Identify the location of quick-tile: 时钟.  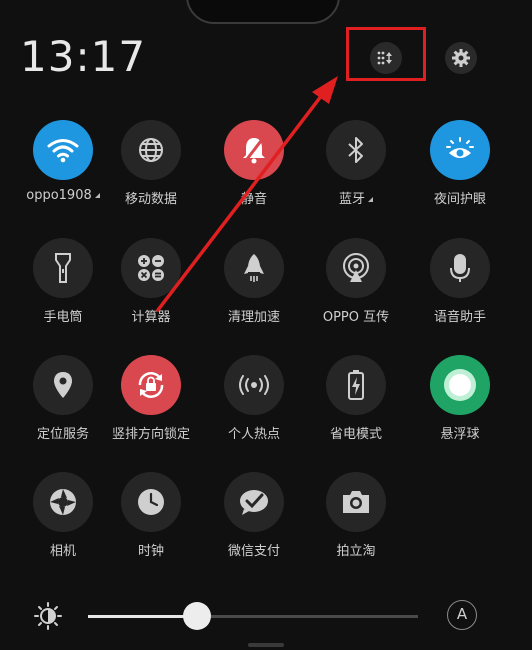
(151, 515).